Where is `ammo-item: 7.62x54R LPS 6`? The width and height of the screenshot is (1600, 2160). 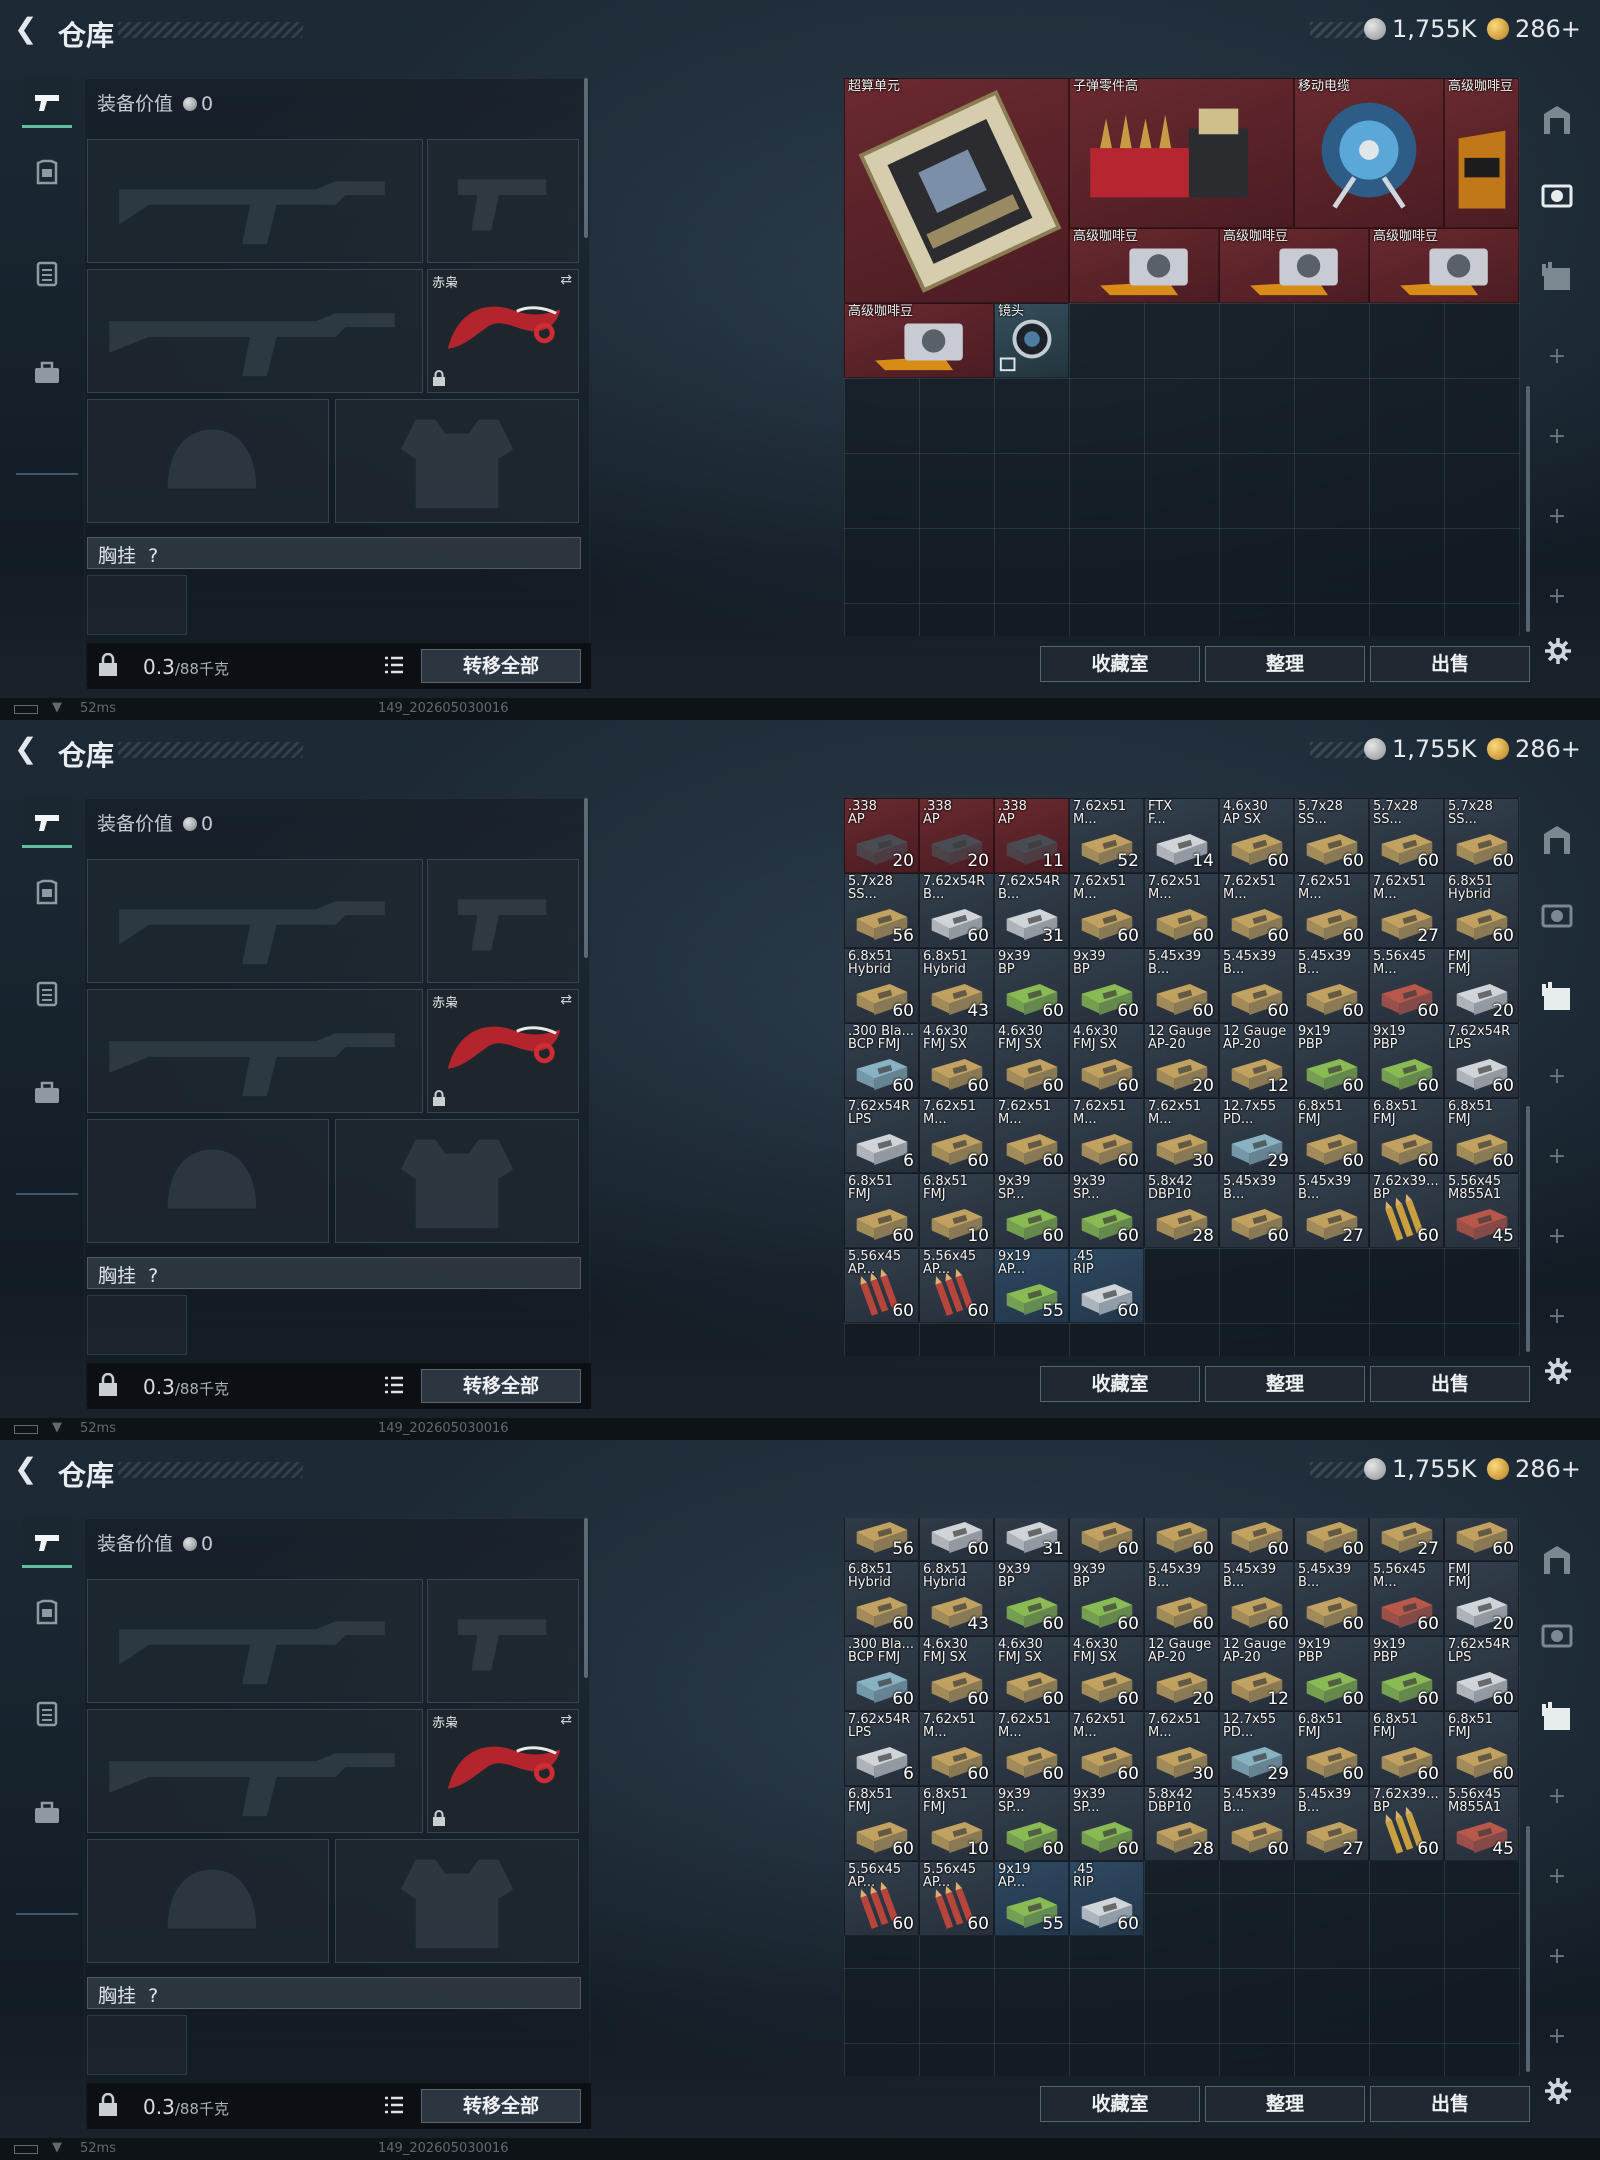 ammo-item: 7.62x54R LPS 6 is located at coordinates (881, 1135).